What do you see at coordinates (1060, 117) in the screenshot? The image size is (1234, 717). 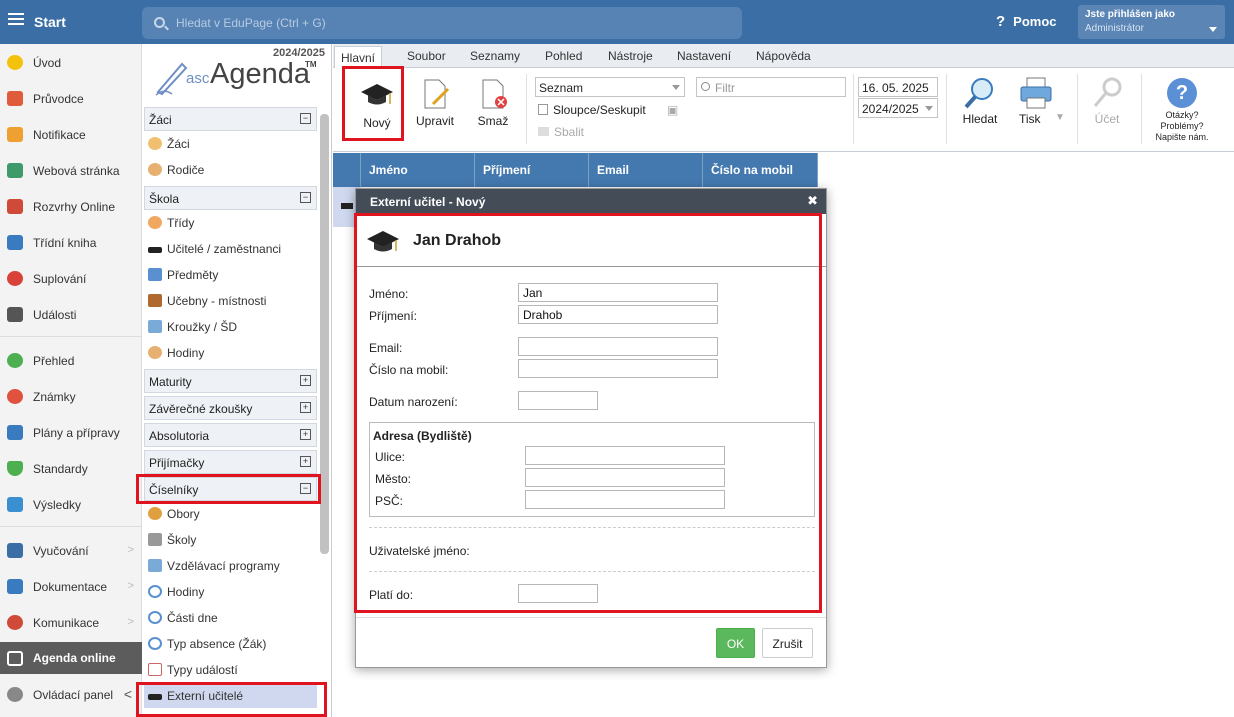 I see `dropdown-arrow-icon: ▼` at bounding box center [1060, 117].